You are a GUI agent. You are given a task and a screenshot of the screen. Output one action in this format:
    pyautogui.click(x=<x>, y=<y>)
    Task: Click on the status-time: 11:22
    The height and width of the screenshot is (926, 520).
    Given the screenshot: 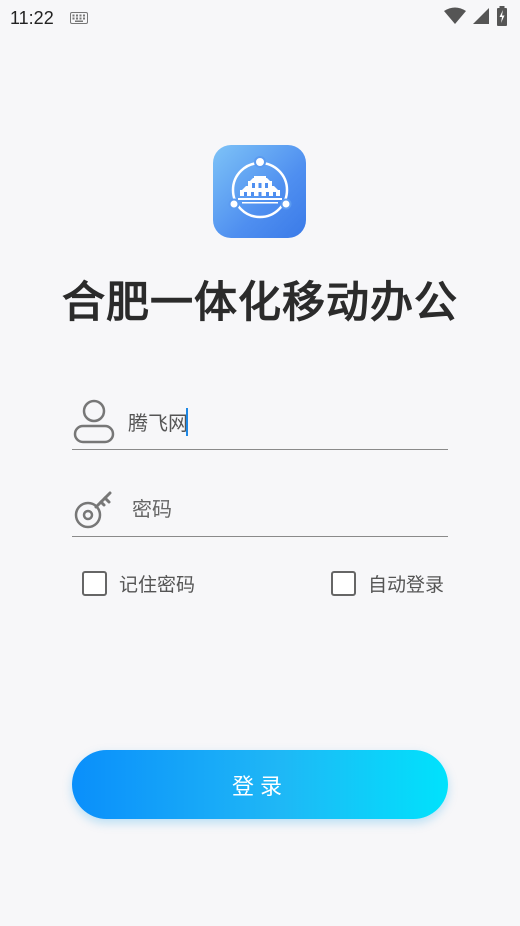 What is the action you would take?
    pyautogui.click(x=32, y=17)
    